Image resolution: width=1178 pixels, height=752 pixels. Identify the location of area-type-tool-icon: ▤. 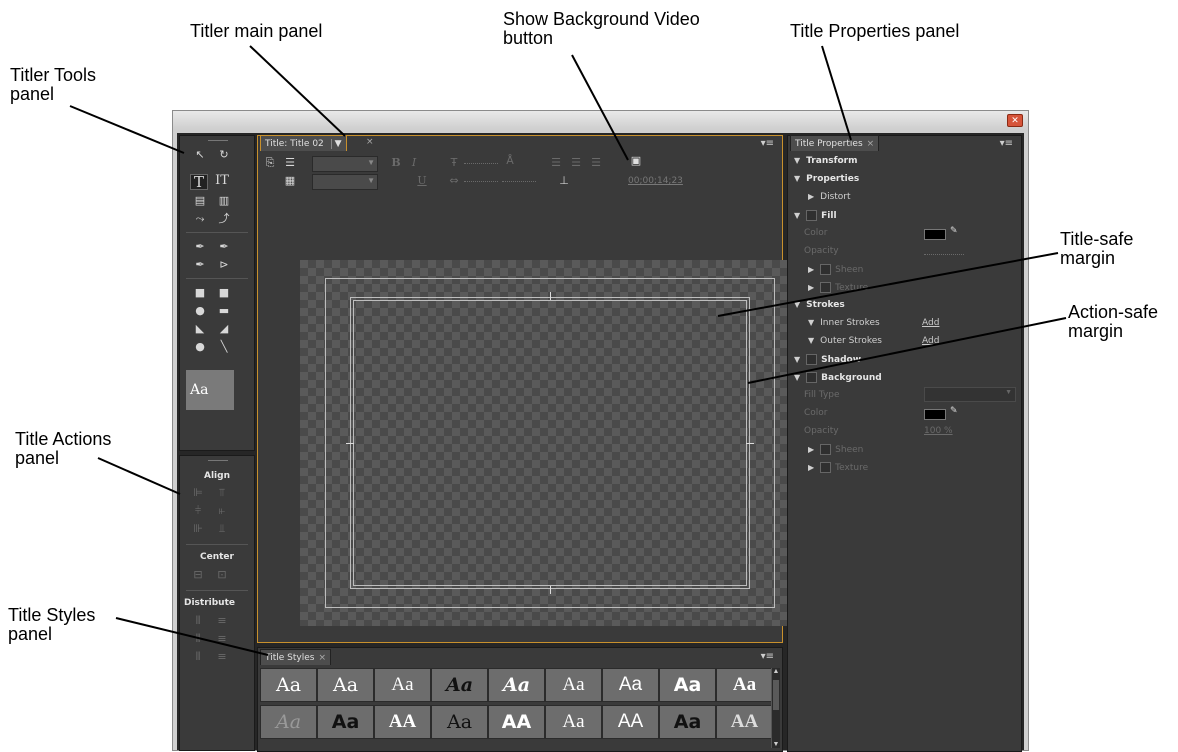
(200, 201).